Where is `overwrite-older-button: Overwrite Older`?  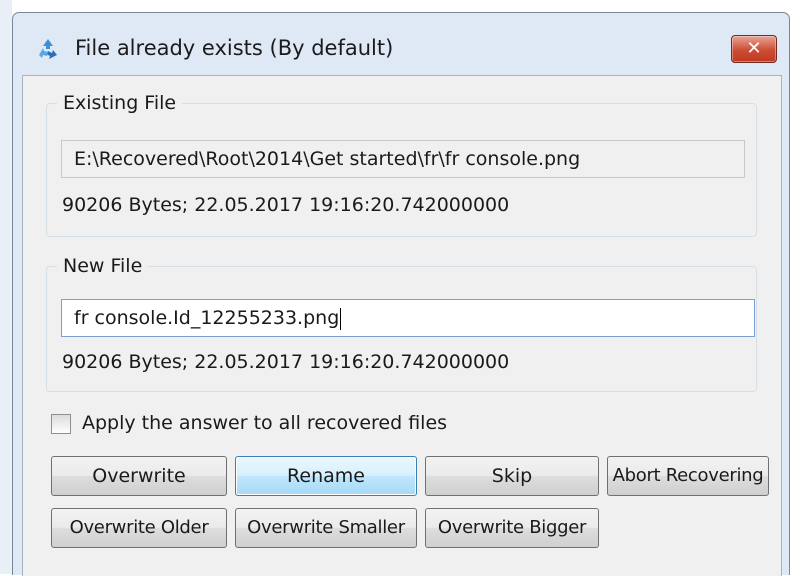 overwrite-older-button: Overwrite Older is located at coordinates (139, 528).